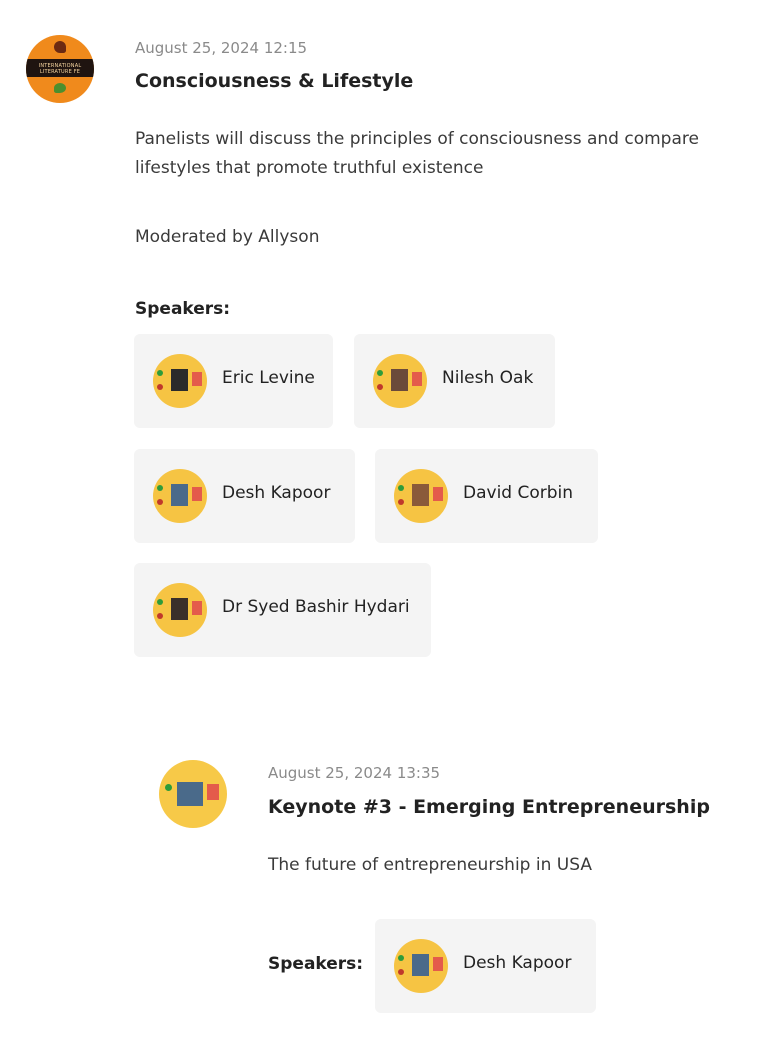 The width and height of the screenshot is (760, 1063). I want to click on speaker-chip: Dr Syed Bashir Hydari, so click(282, 610).